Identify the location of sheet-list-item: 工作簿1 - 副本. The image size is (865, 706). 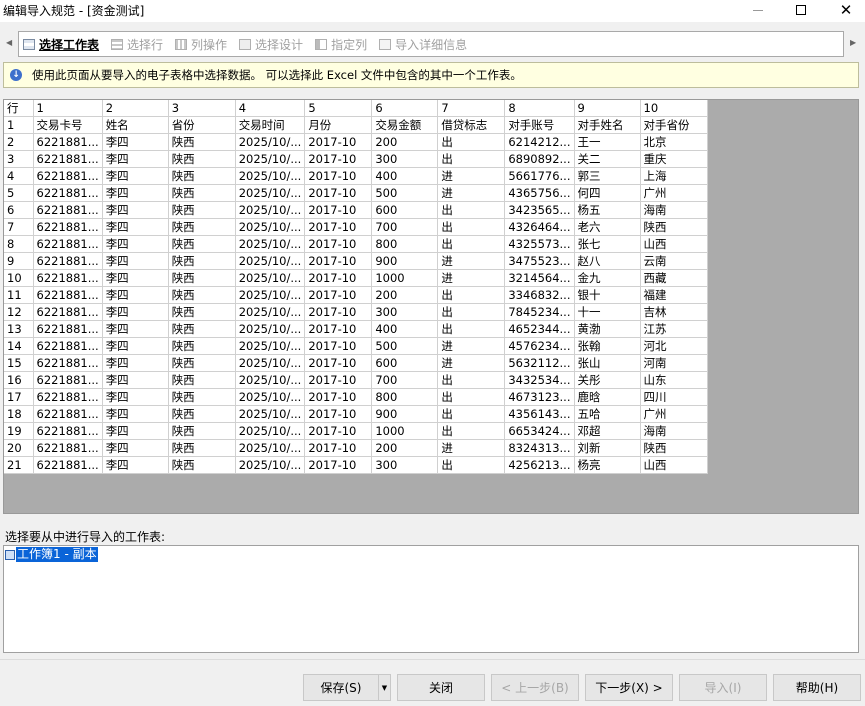
(51, 554).